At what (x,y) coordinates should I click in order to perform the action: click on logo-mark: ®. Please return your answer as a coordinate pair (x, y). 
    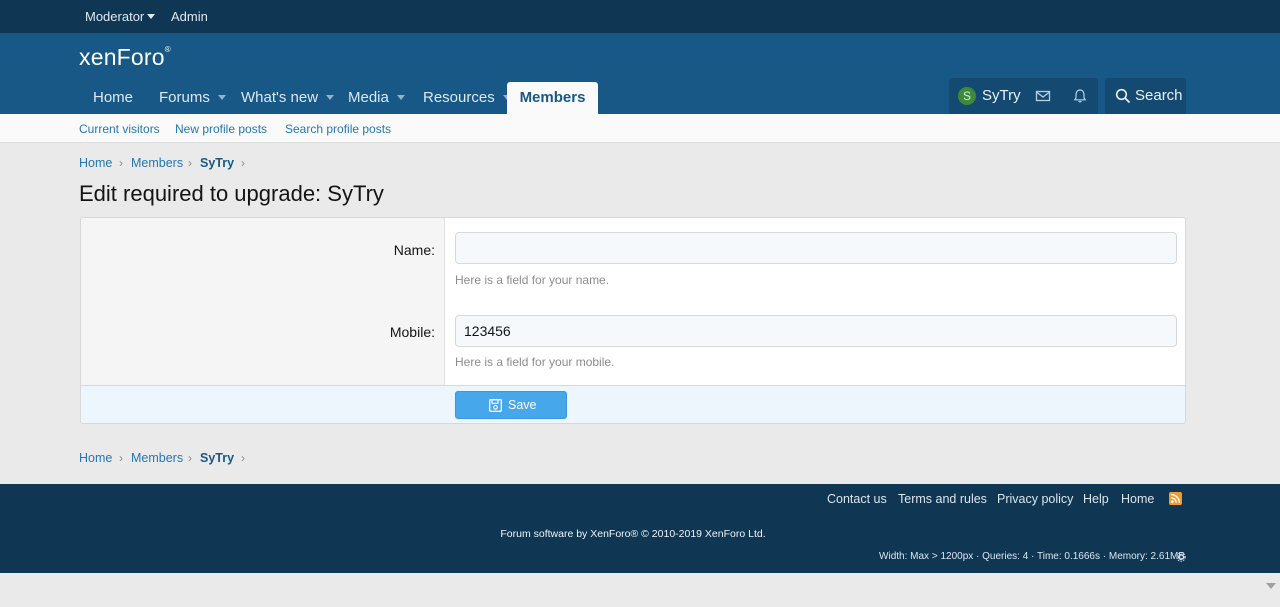
    Looking at the image, I should click on (167, 50).